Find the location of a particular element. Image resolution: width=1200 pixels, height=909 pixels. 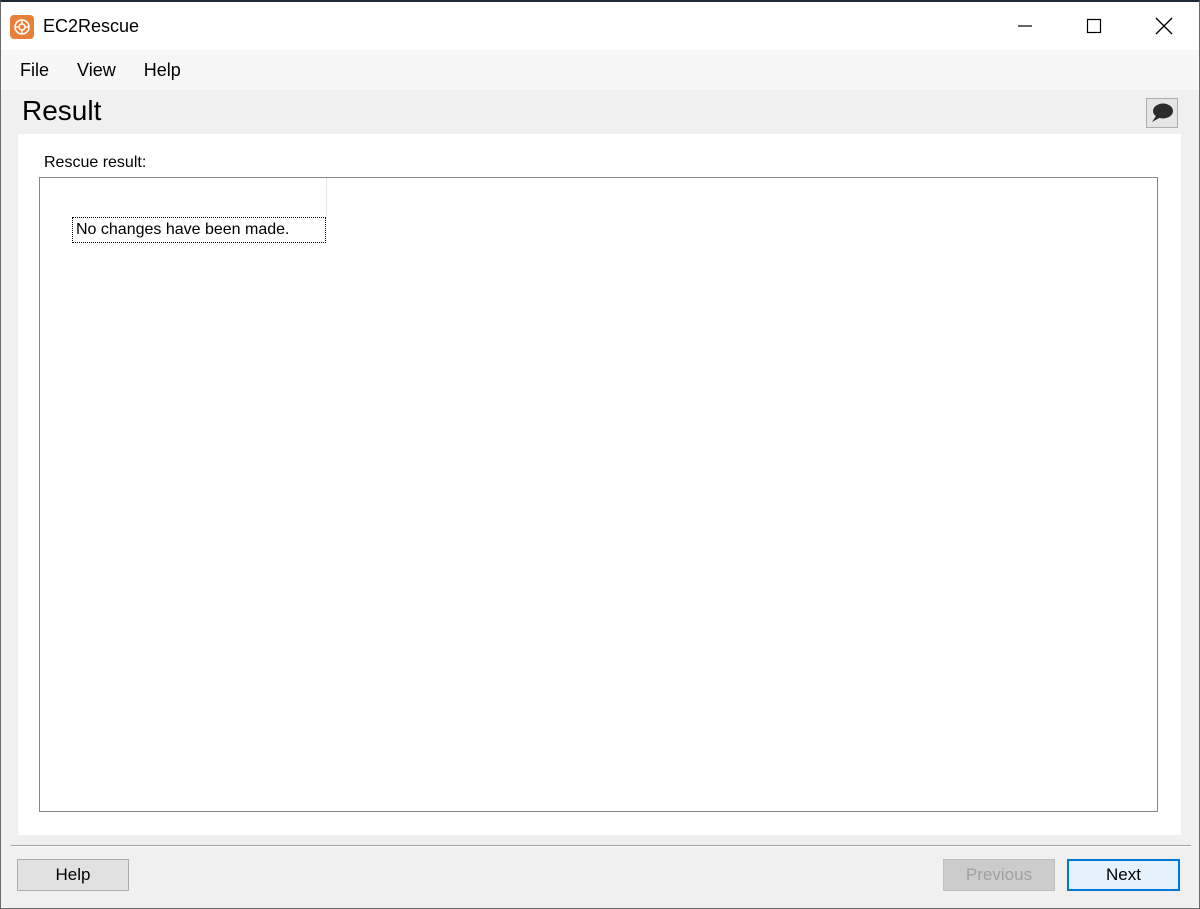

page-title: Result is located at coordinates (62, 110).